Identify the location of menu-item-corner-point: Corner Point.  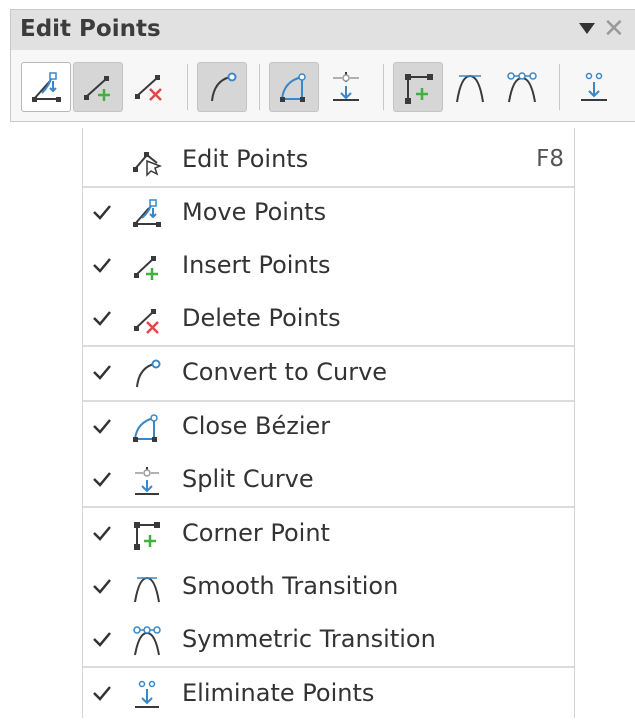
(328, 535).